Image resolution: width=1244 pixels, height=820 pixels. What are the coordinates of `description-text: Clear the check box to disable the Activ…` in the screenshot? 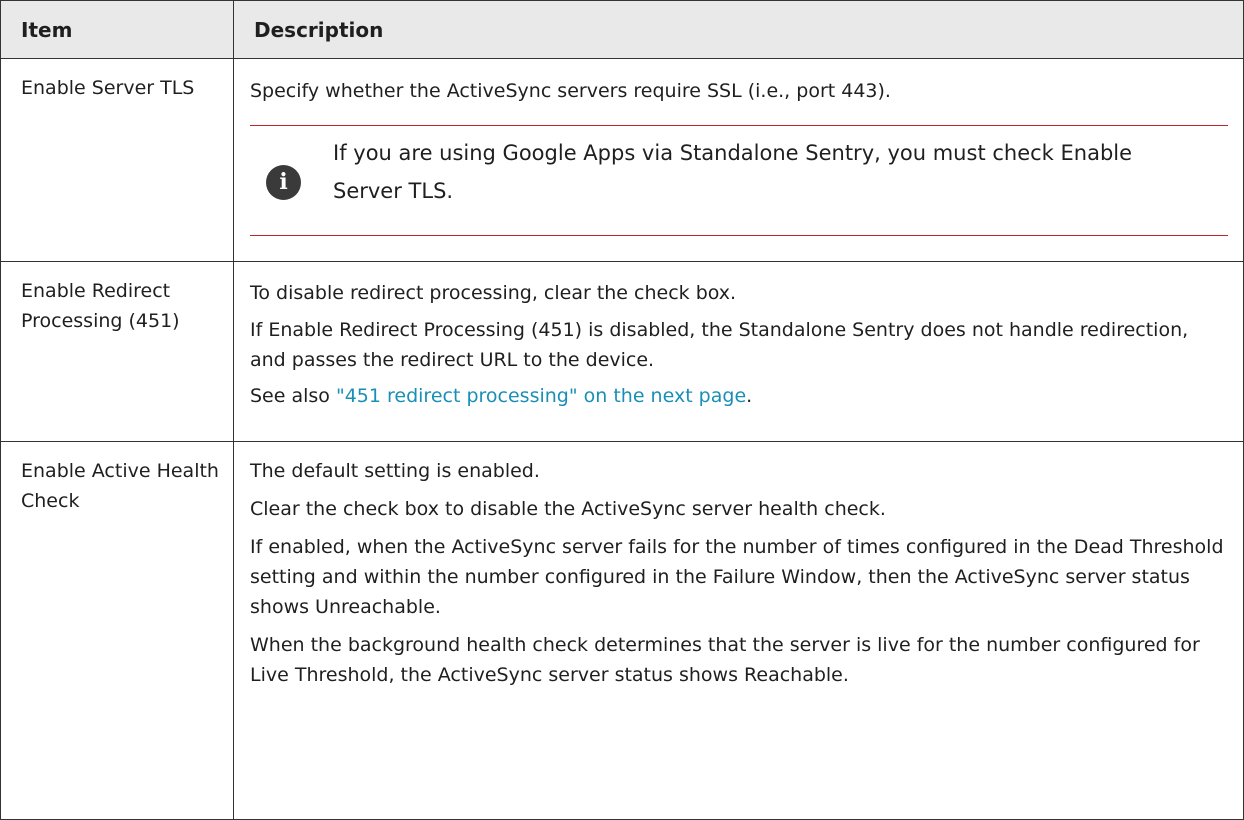 It's located at (568, 509).